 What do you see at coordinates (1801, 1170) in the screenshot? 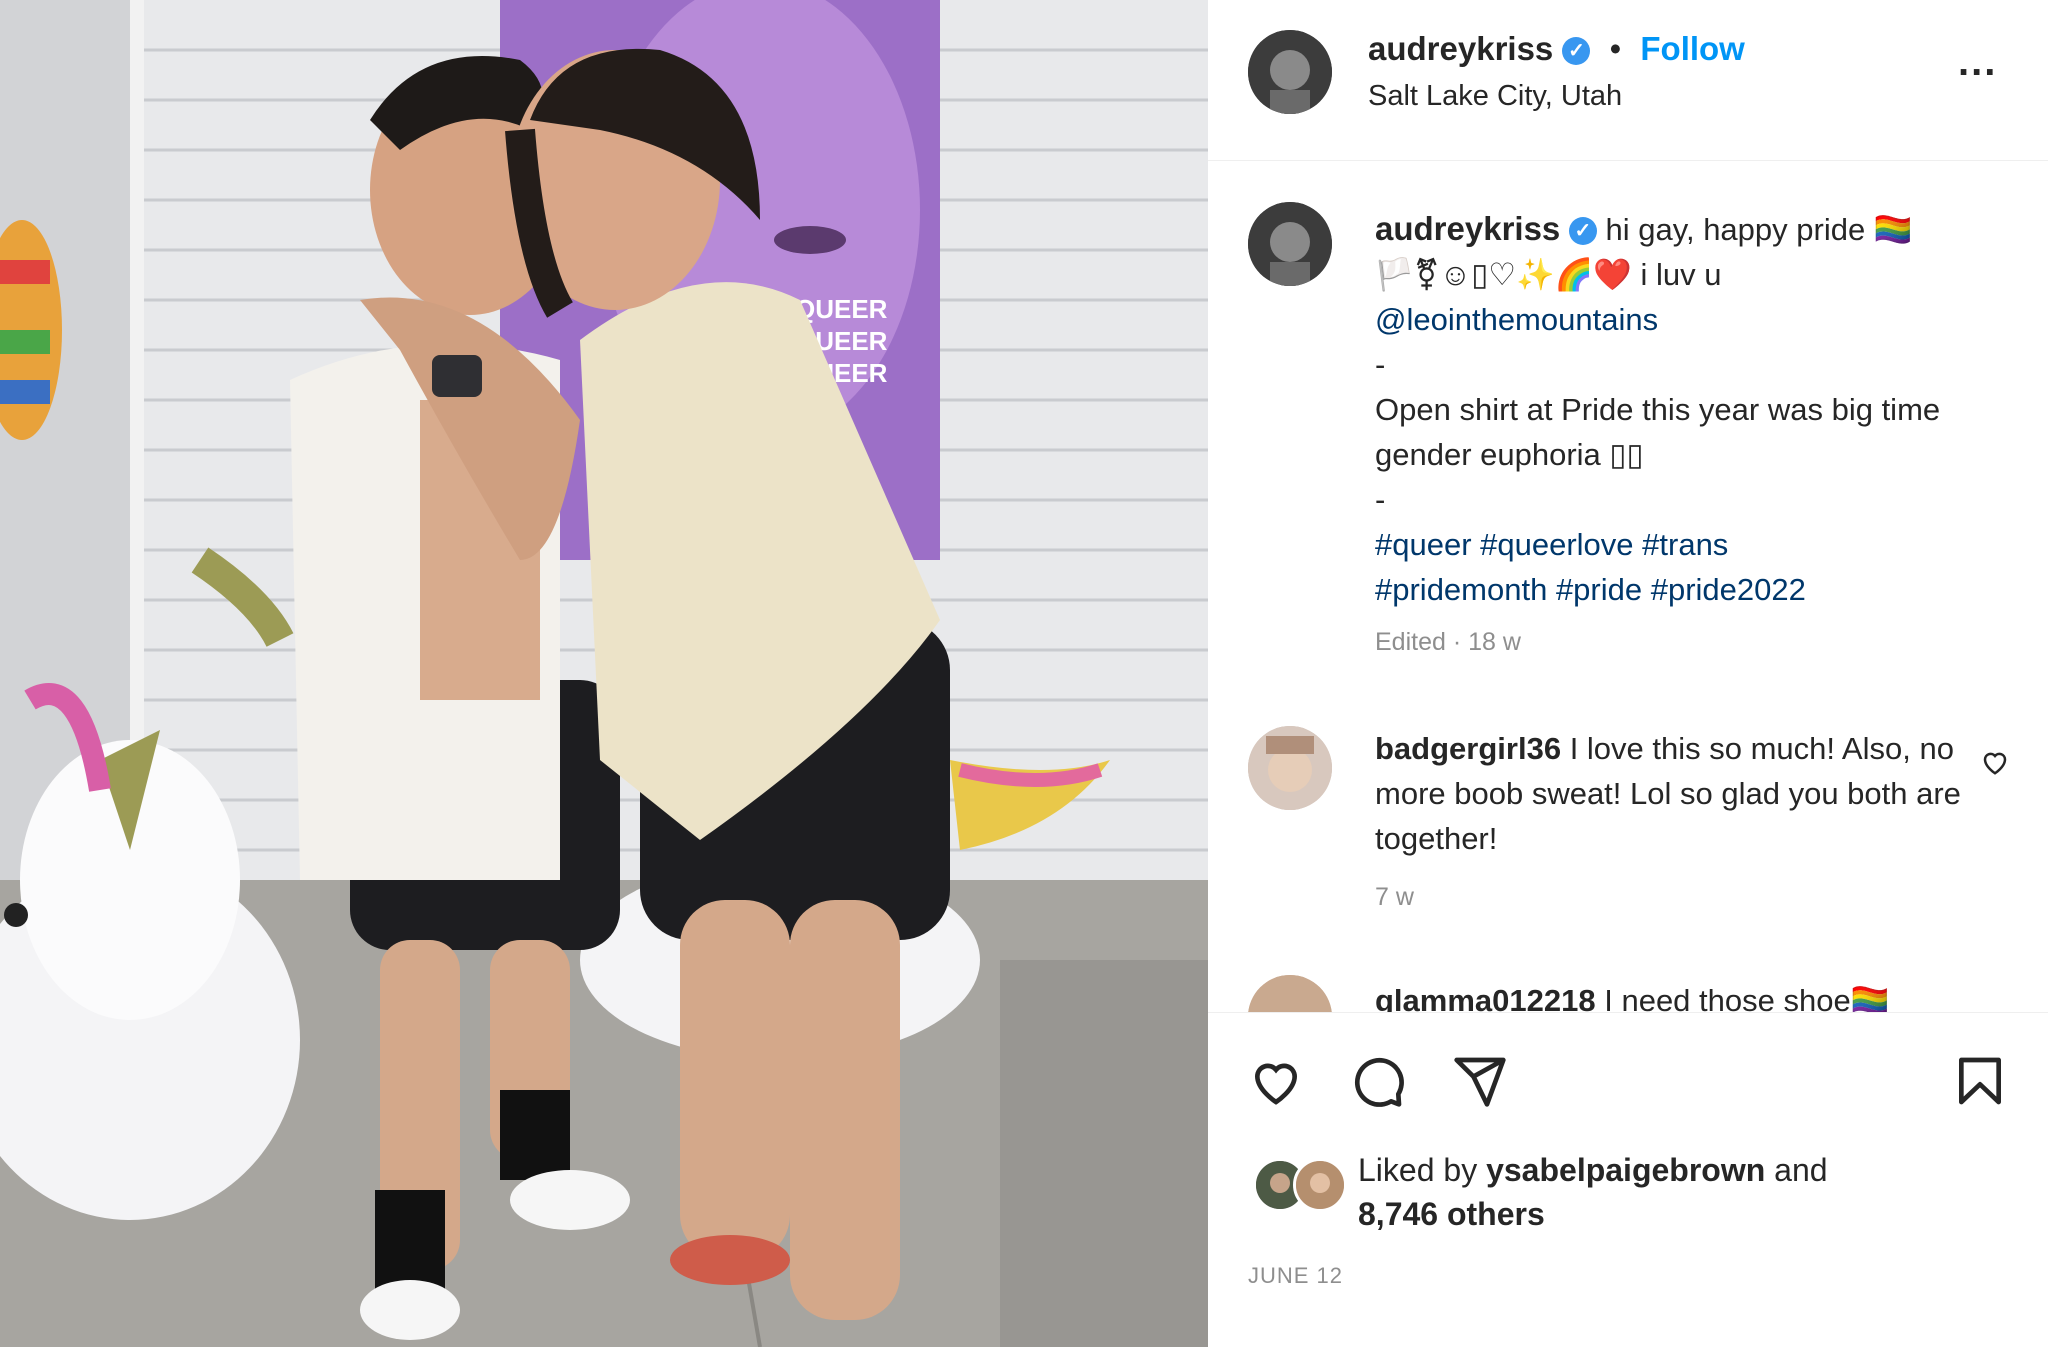
I see `likes-and: and` at bounding box center [1801, 1170].